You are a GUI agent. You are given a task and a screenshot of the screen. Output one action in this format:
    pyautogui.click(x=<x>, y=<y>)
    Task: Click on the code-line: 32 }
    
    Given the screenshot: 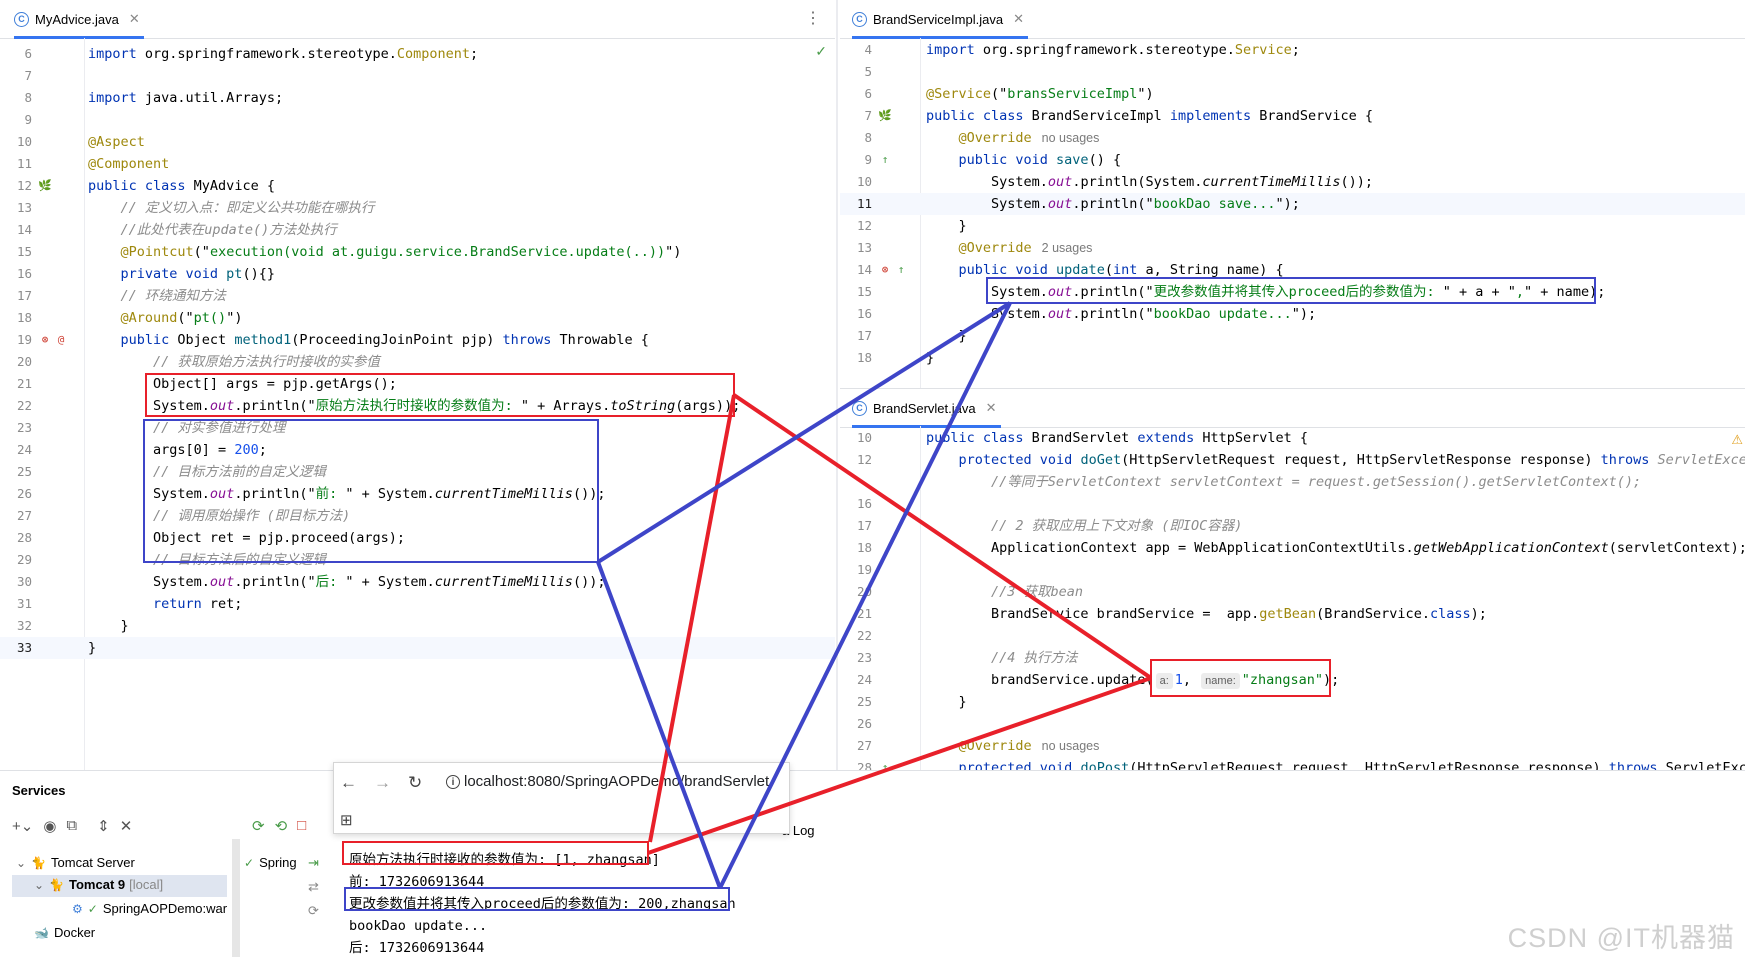 What is the action you would take?
    pyautogui.click(x=417, y=626)
    